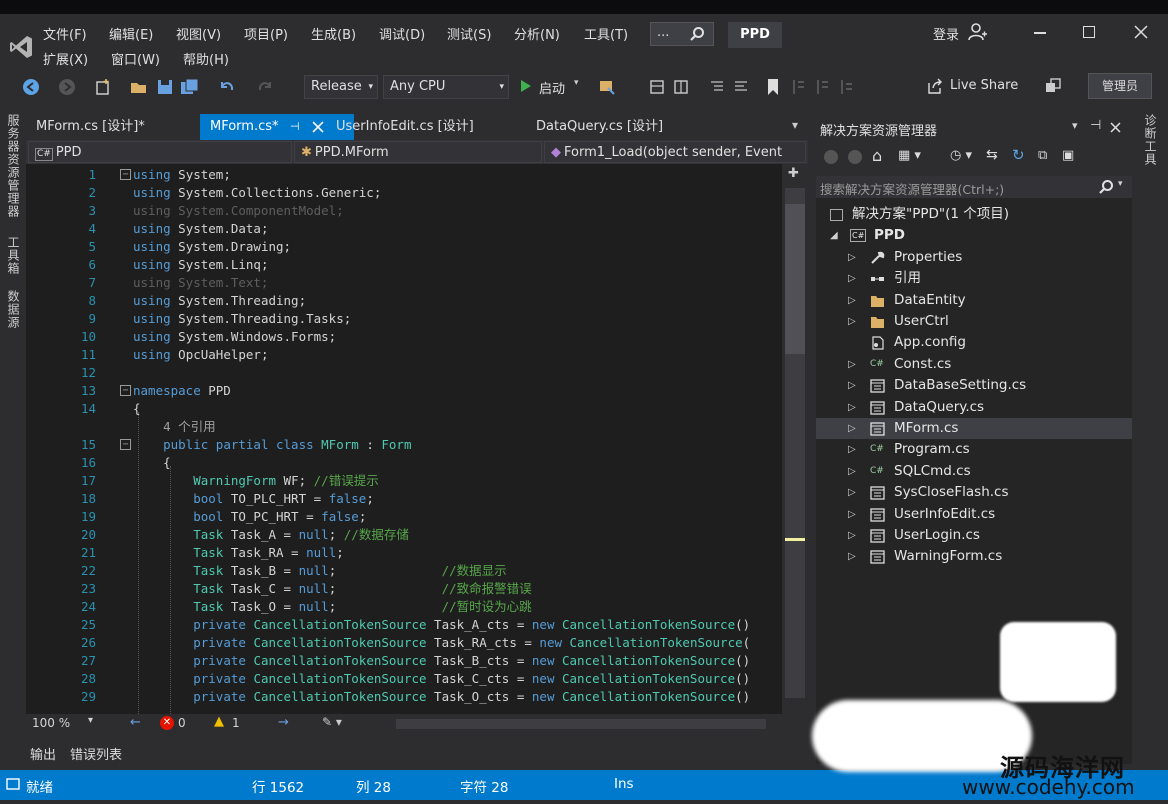  I want to click on diagnostic-tools-tab: 诊断工具, so click(1150, 140).